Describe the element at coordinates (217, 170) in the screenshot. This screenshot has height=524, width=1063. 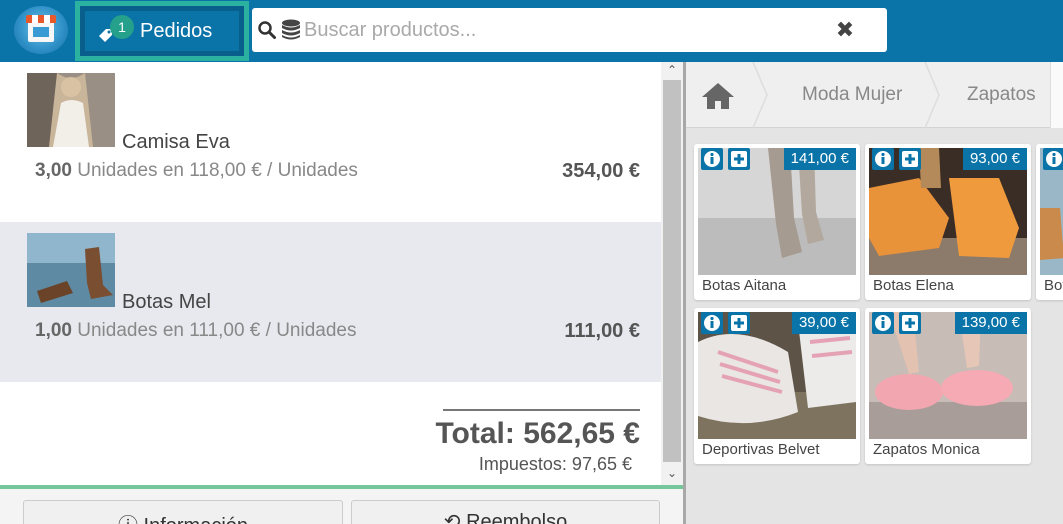
I see `order-line-qty-detail: Unidades en 118,00 € / Unidades` at that location.